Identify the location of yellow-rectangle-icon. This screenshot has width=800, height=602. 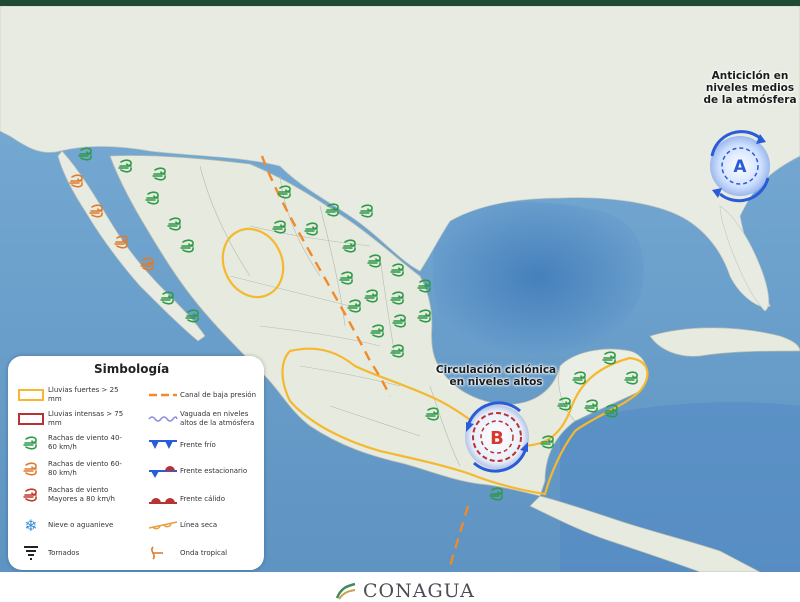
(31, 395).